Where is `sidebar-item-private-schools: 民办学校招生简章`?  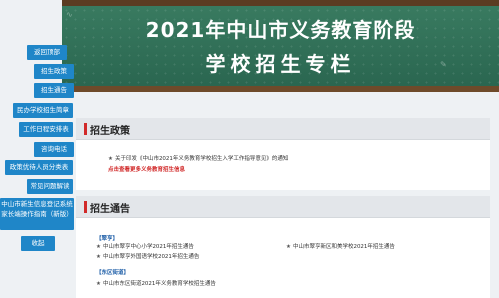
sidebar-item-private-schools: 民办学校招生简章 is located at coordinates (43, 110).